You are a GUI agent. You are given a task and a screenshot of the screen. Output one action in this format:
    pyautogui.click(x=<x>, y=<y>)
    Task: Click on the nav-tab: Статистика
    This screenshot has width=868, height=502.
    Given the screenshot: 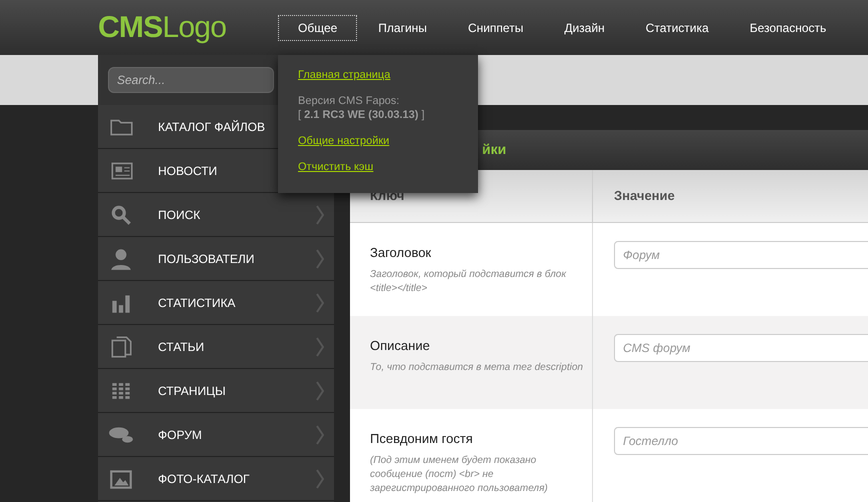 What is the action you would take?
    pyautogui.click(x=677, y=27)
    